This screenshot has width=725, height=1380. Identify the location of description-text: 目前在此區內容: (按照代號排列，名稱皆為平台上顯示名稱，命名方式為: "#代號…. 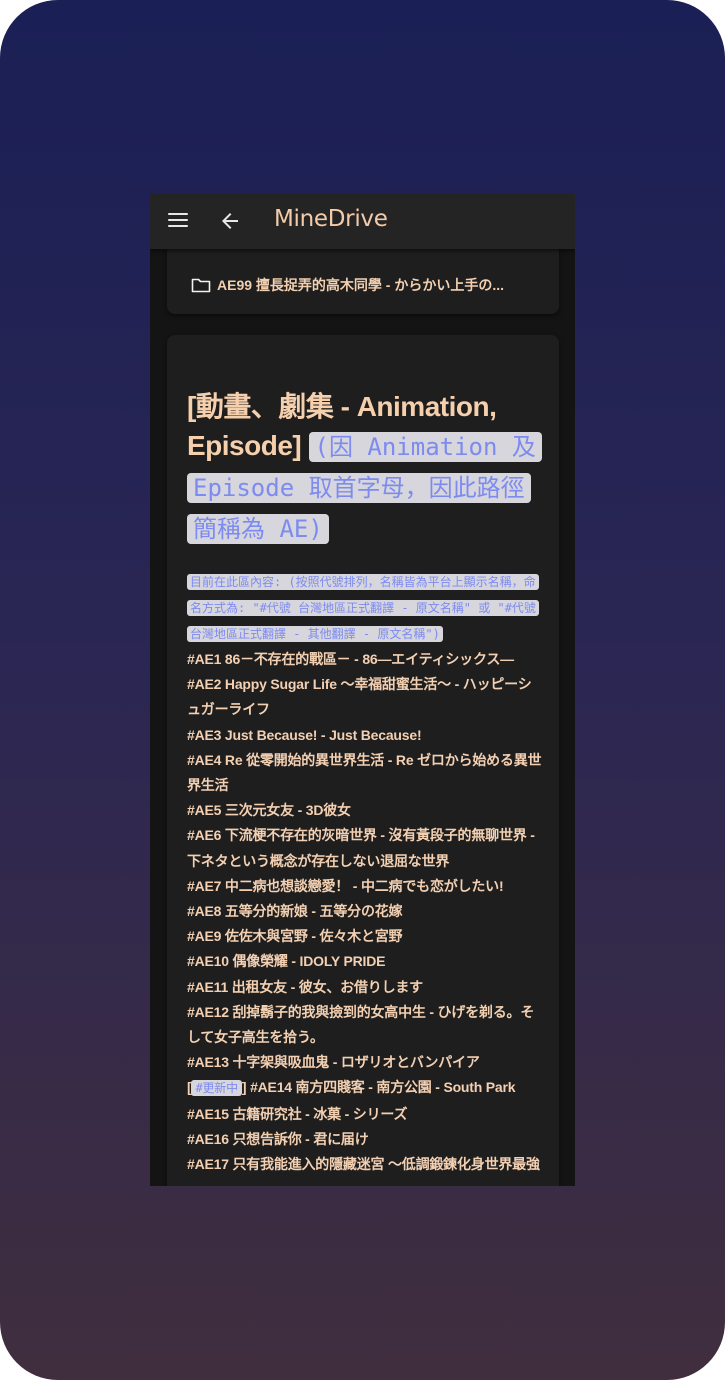
(363, 608).